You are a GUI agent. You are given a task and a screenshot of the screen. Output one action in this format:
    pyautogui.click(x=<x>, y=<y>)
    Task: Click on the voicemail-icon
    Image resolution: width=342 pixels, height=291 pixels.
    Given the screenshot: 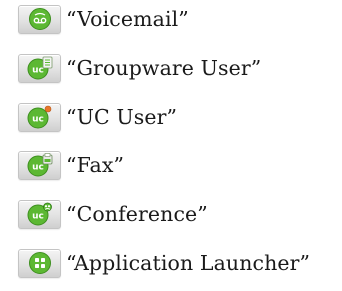 What is the action you would take?
    pyautogui.click(x=39, y=19)
    